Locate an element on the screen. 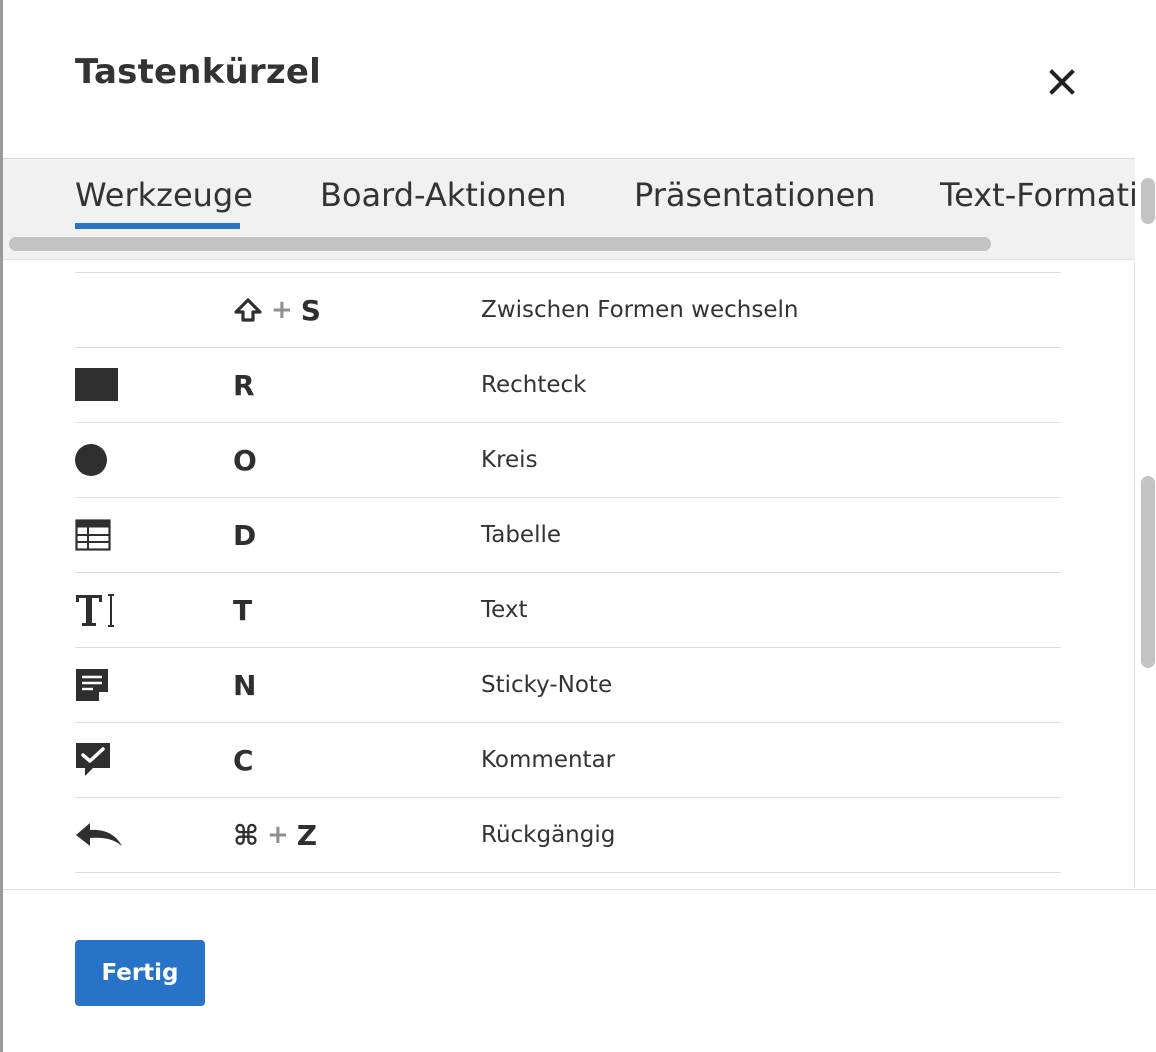 The image size is (1156, 1052). shortcut-label: Zwischen Formen wechseln is located at coordinates (640, 310).